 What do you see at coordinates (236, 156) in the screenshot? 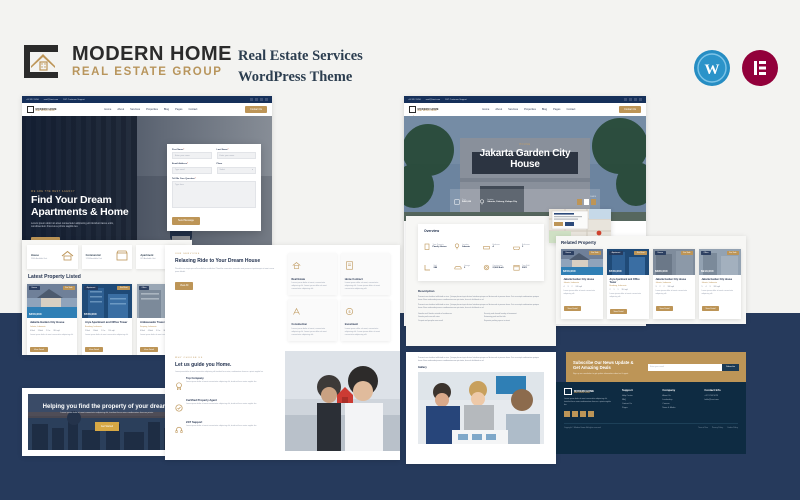
I see `input-last-name: Enter your name` at bounding box center [236, 156].